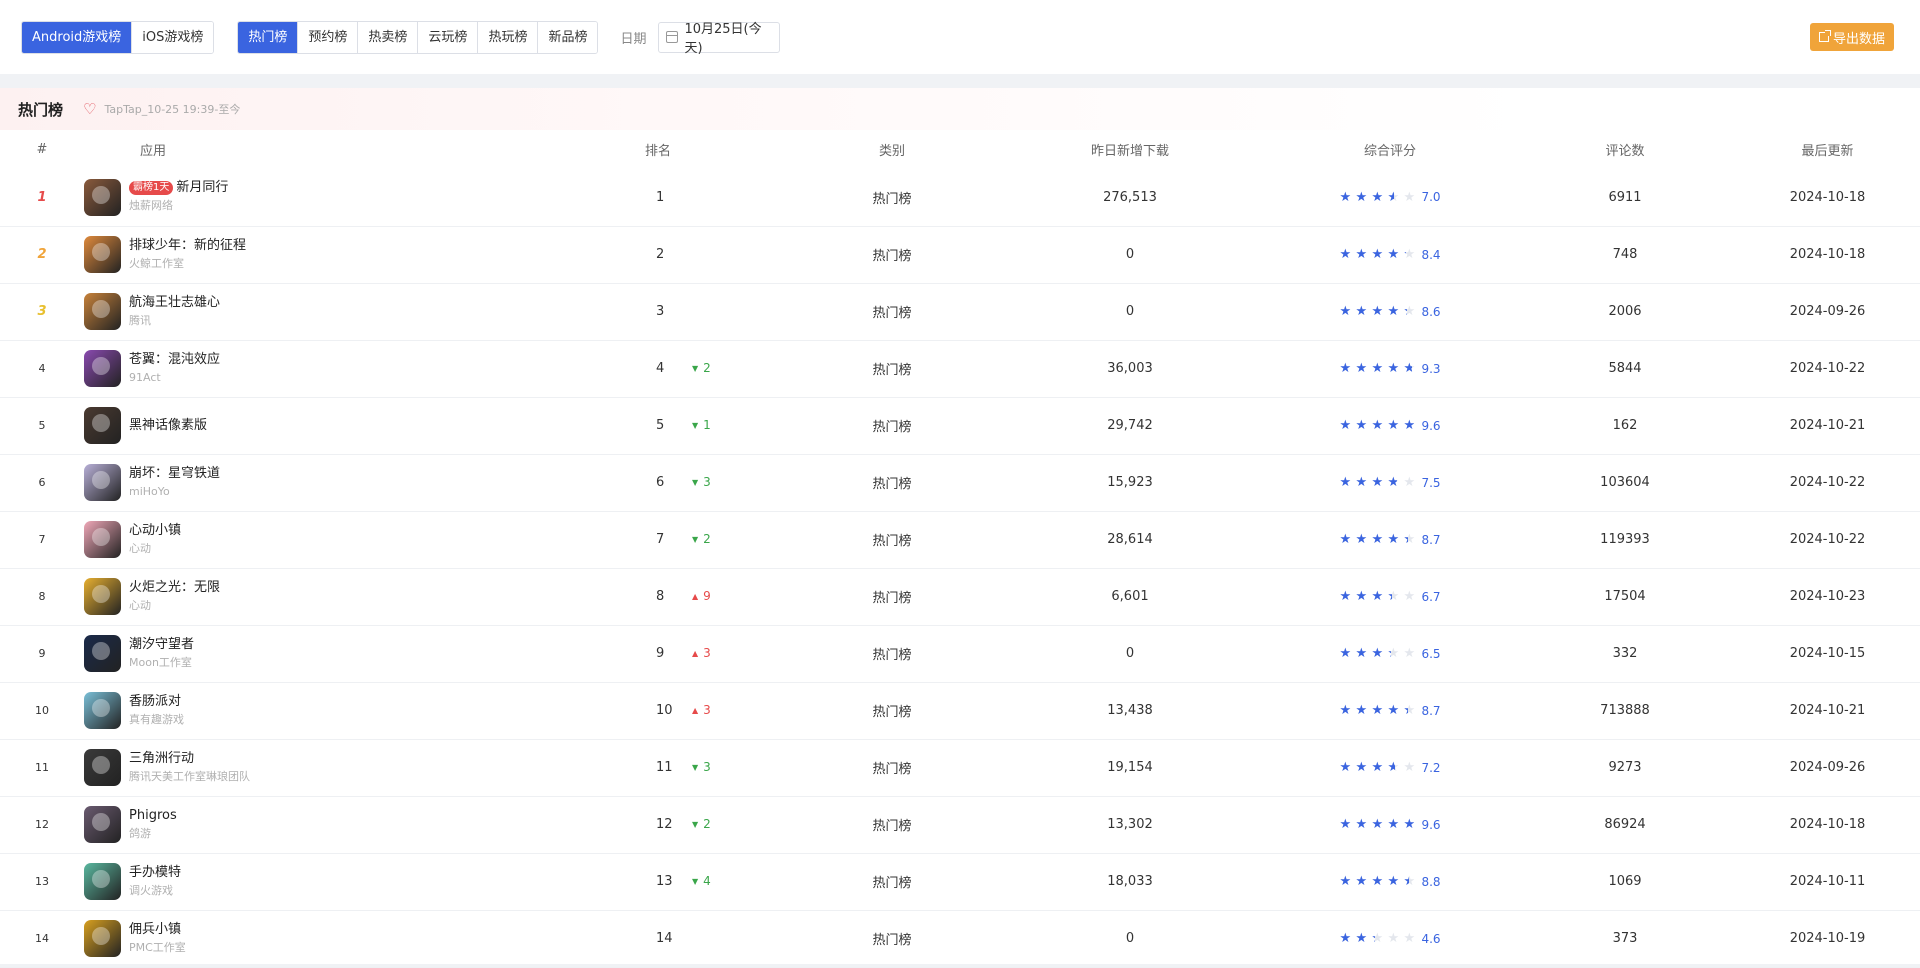 This screenshot has width=1920, height=968. I want to click on rank-index: 6, so click(42, 482).